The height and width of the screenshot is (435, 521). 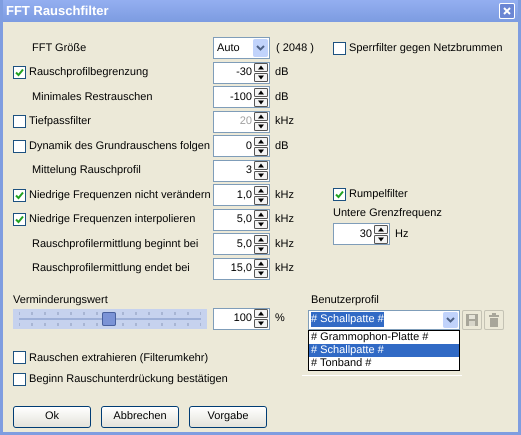 What do you see at coordinates (86, 170) in the screenshot?
I see `setting-label: Mittelung Rauschprofil` at bounding box center [86, 170].